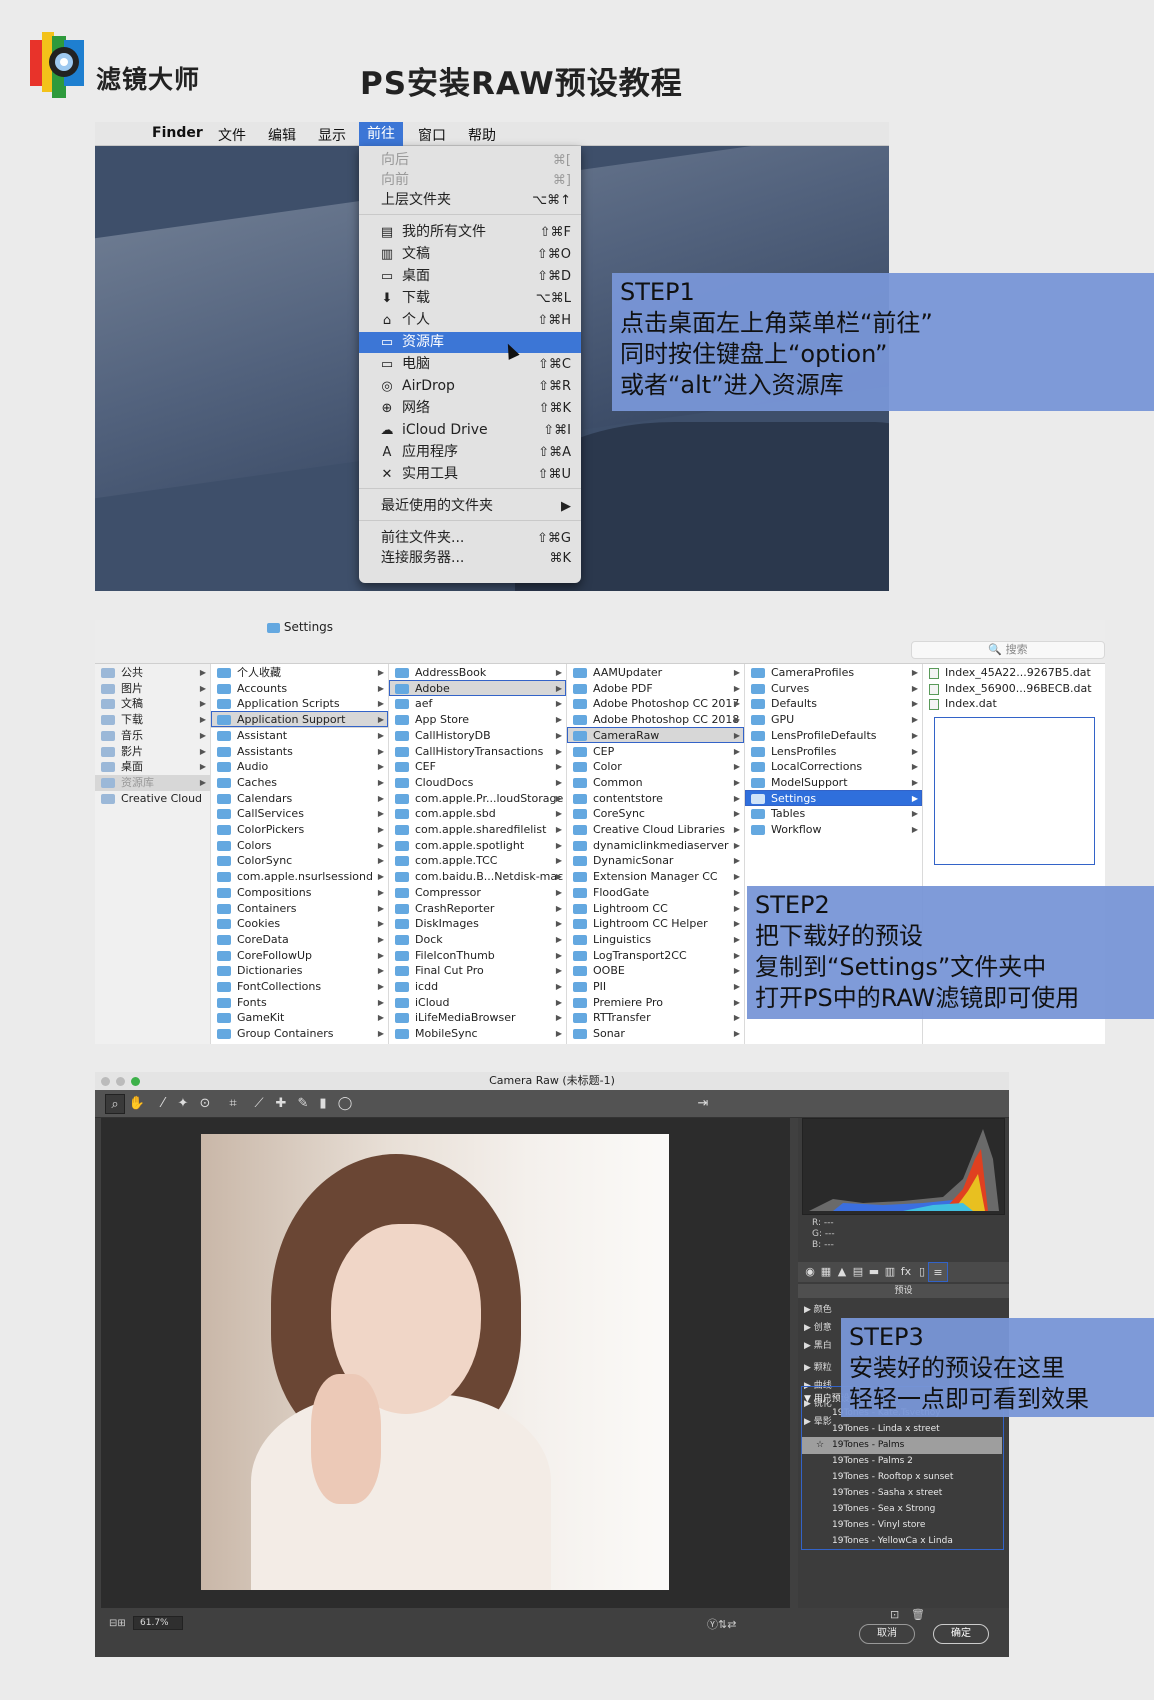 This screenshot has height=1700, width=1154. Describe the element at coordinates (833, 720) in the screenshot. I see `folder-item: GPU ▶` at that location.